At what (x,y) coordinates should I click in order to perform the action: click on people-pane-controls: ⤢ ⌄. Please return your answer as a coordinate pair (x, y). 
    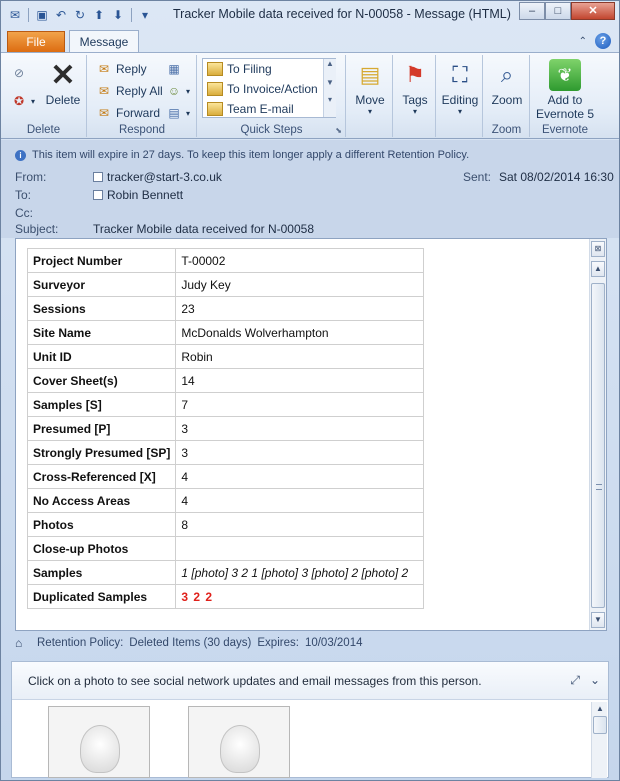
    Looking at the image, I should click on (585, 680).